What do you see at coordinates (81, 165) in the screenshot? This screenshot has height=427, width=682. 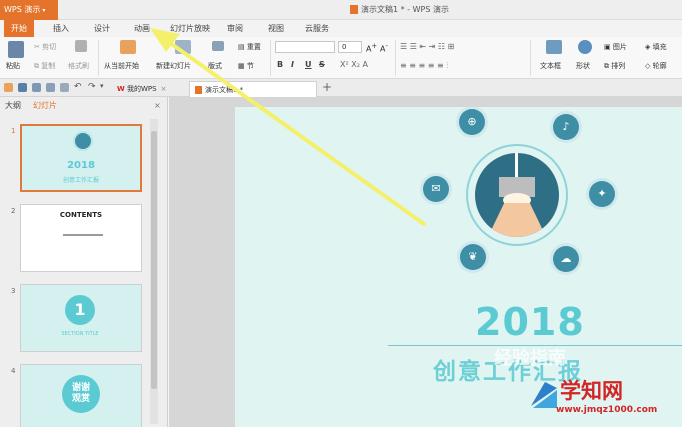 I see `thumb-title: 2018` at bounding box center [81, 165].